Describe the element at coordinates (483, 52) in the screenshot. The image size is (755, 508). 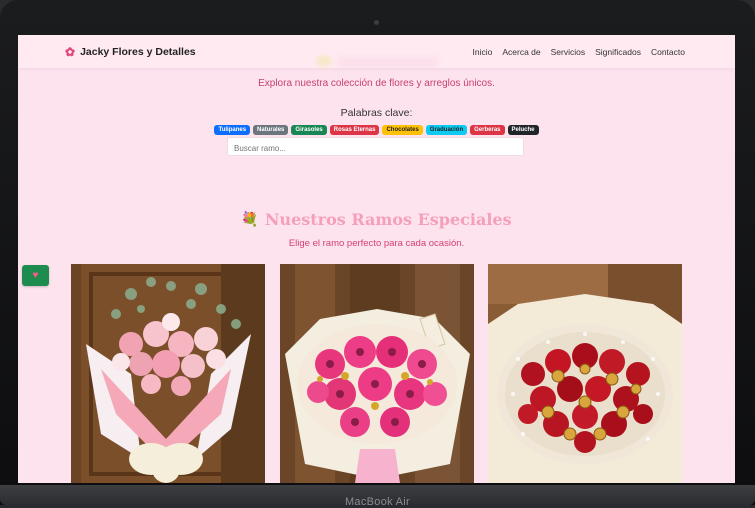
I see `nav-link-inicio: Inicio` at that location.